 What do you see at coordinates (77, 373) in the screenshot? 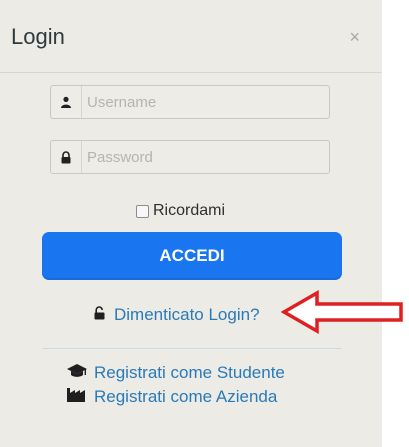
I see `graduation-cap-icon` at bounding box center [77, 373].